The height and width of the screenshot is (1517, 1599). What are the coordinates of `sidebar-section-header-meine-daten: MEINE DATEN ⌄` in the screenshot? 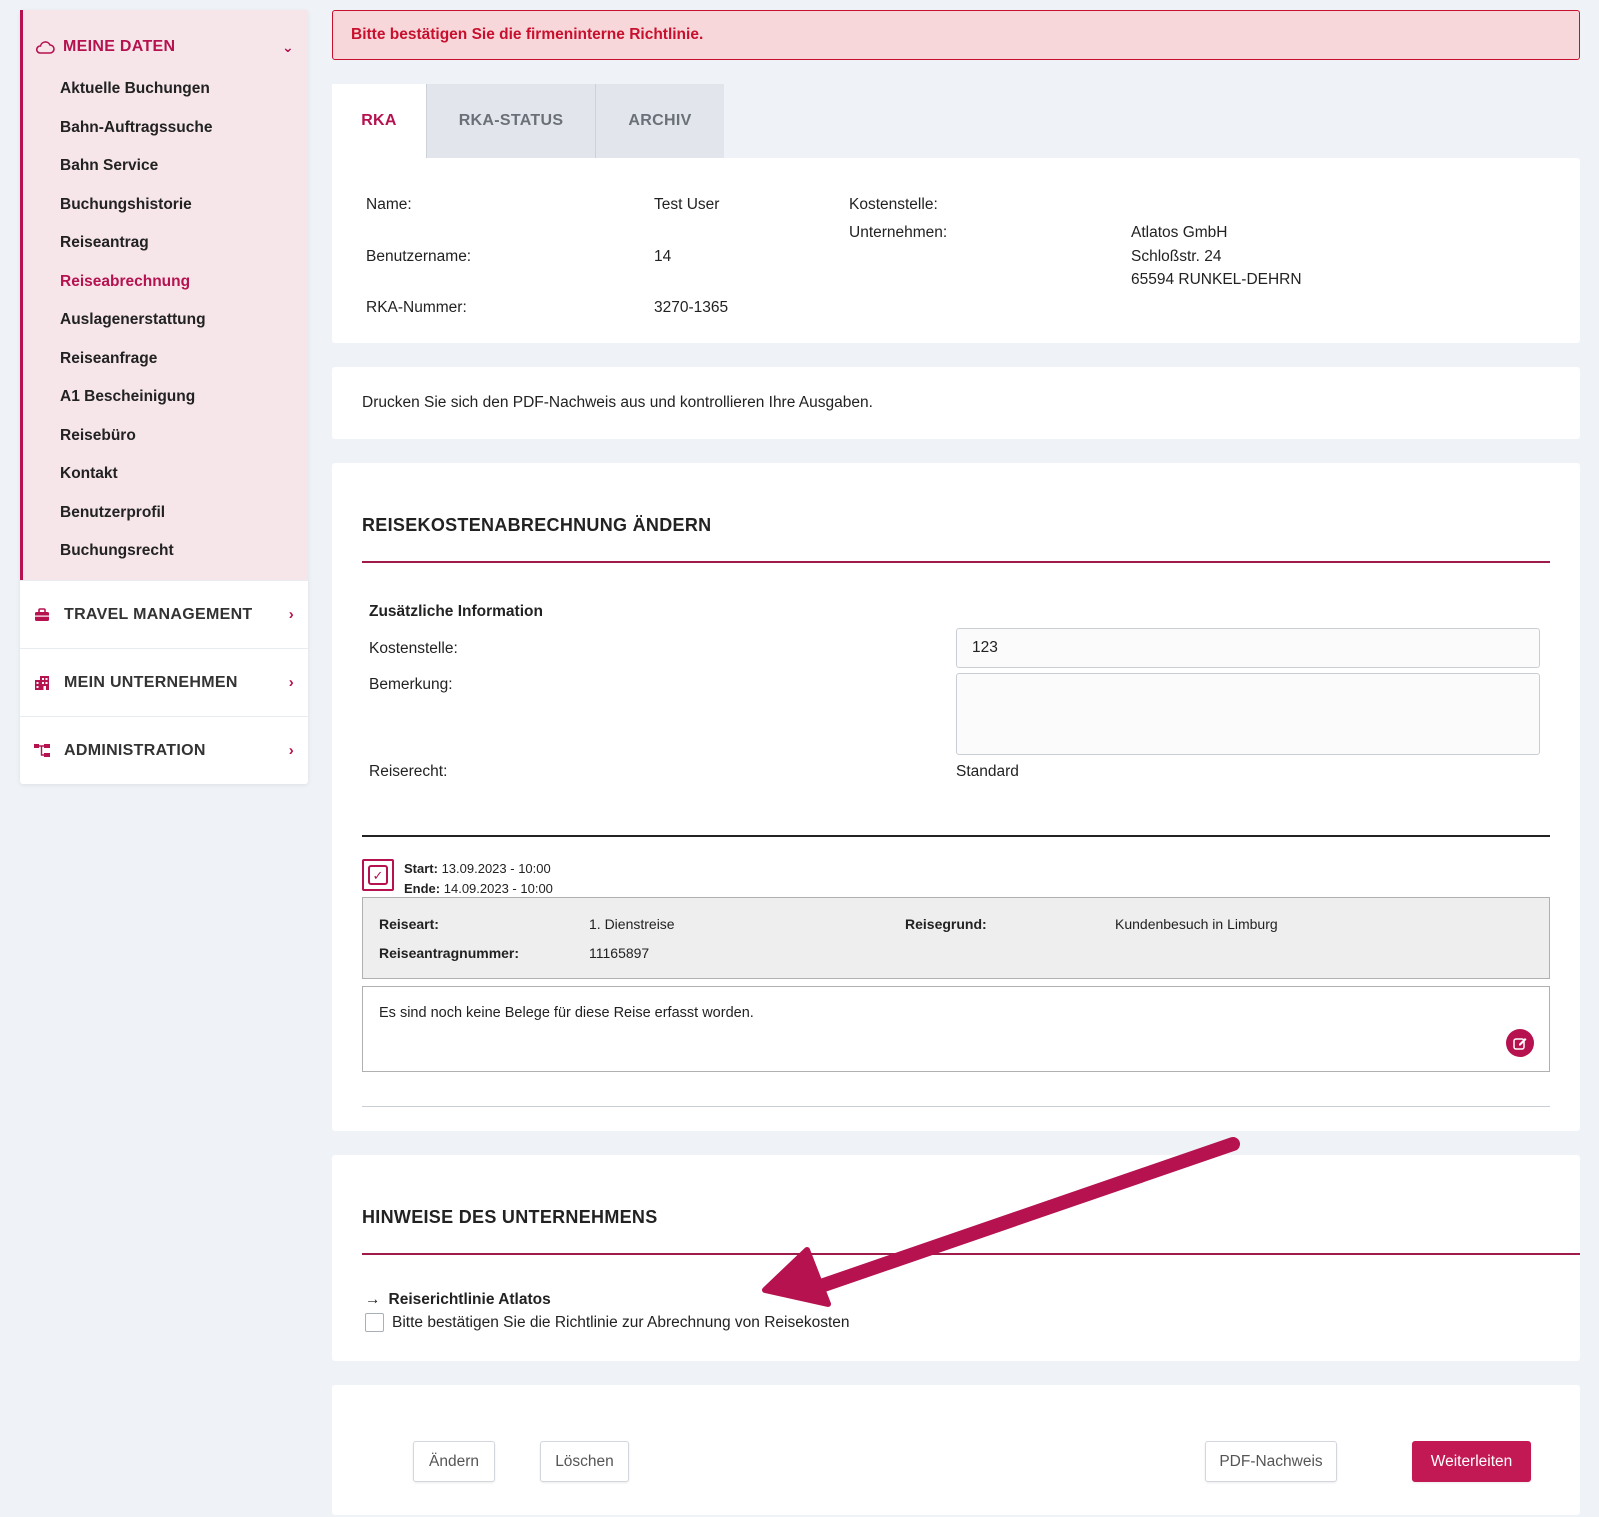 It's located at (165, 47).